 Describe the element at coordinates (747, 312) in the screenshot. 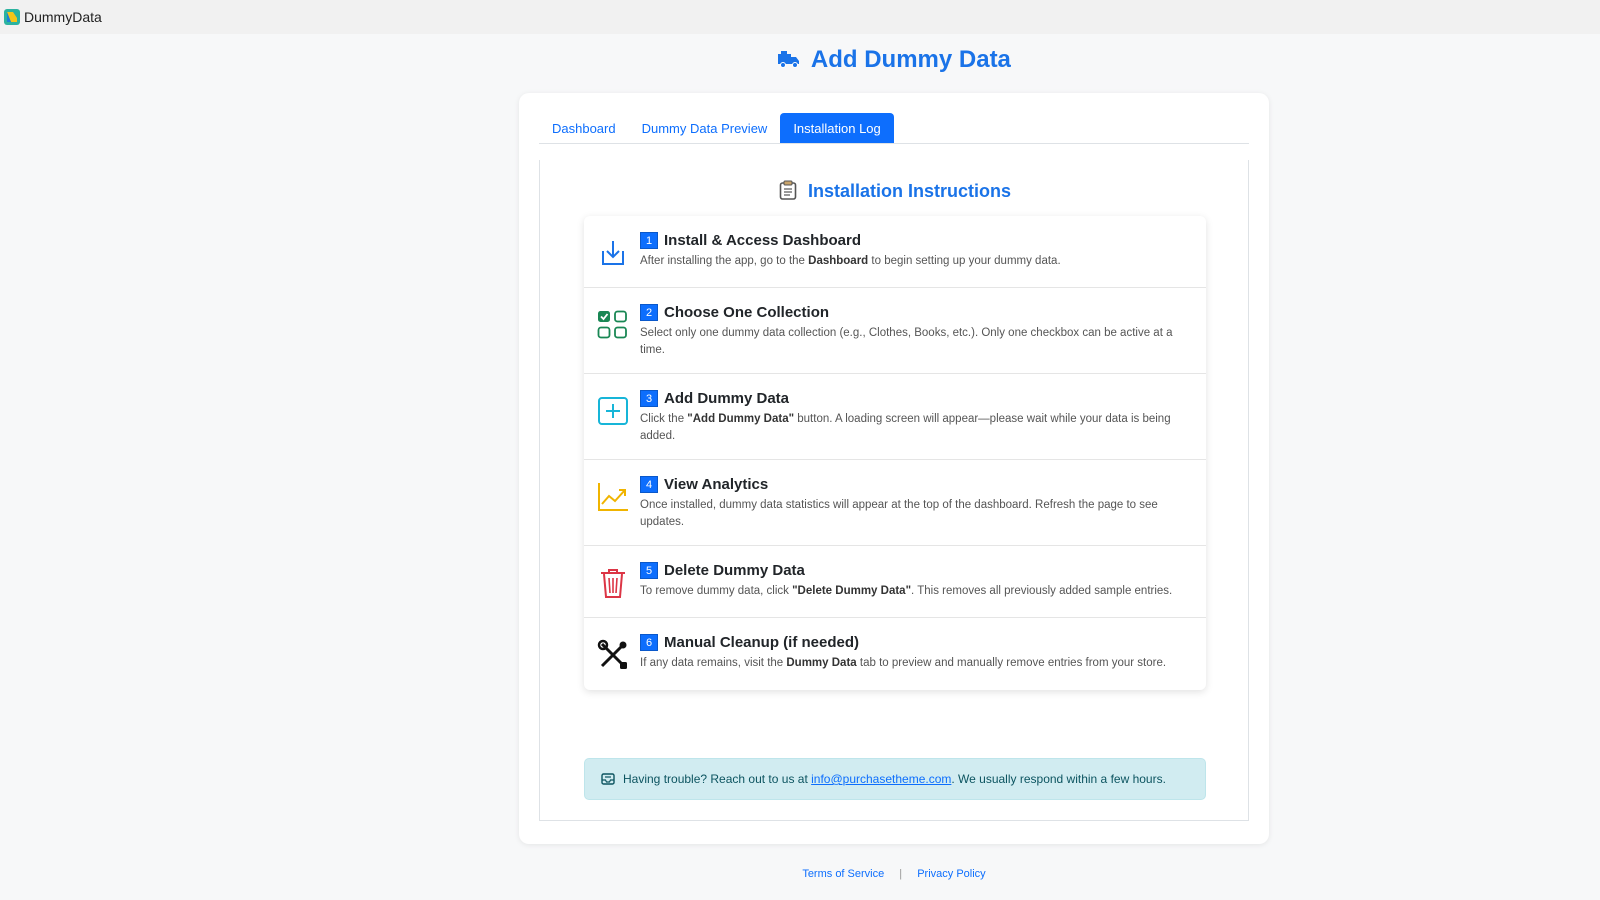

I see `step-title: Choose One Collection` at that location.